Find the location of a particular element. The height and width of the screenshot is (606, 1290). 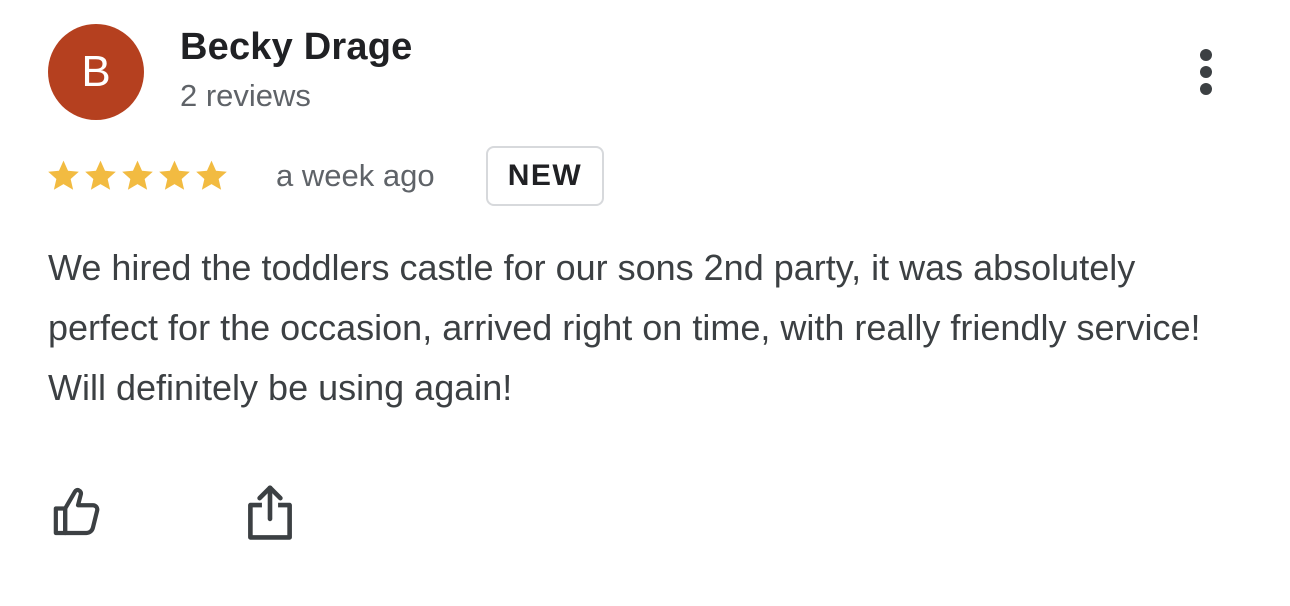

new-badge: NEW is located at coordinates (545, 176).